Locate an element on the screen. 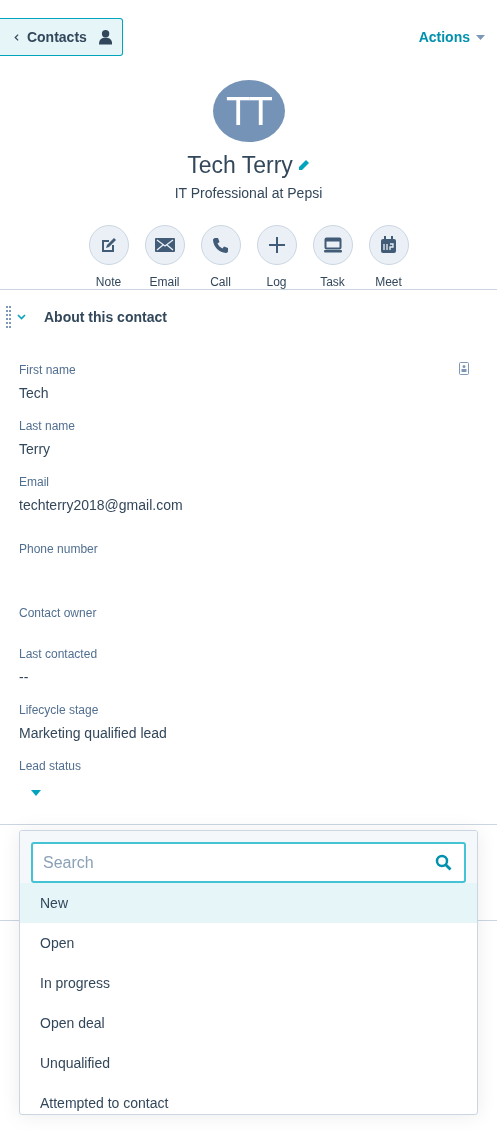 The width and height of the screenshot is (497, 1131). section-title: About this contact is located at coordinates (105, 317).